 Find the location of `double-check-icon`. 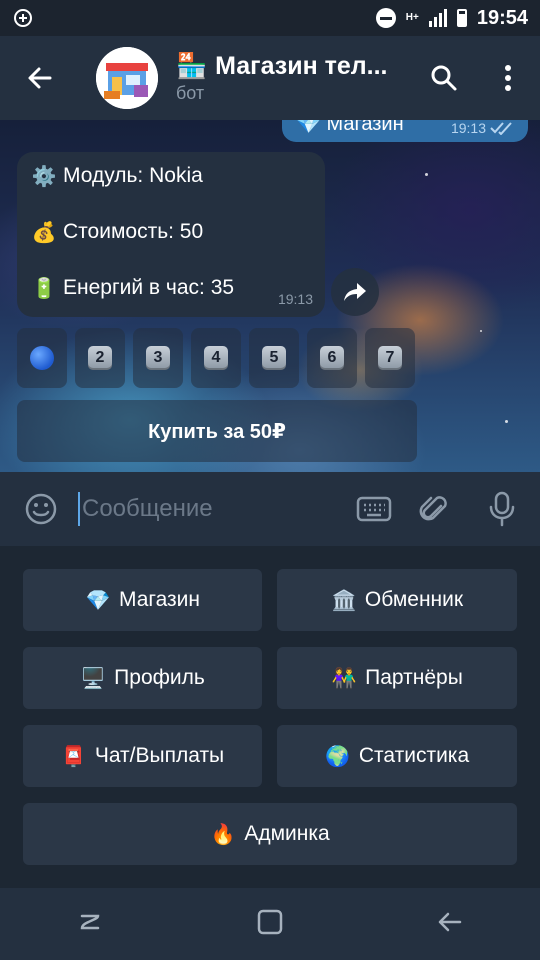

double-check-icon is located at coordinates (501, 128).